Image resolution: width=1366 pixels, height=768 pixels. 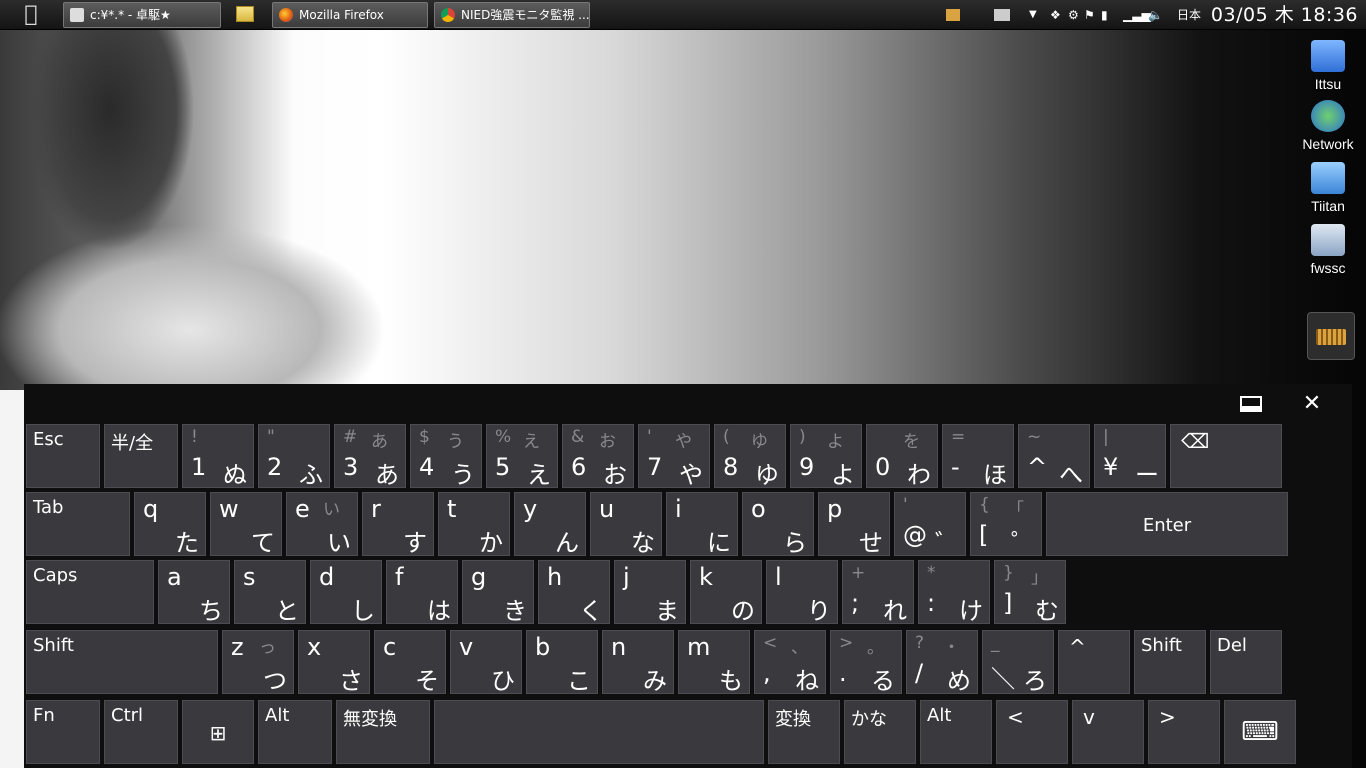 What do you see at coordinates (978, 456) in the screenshot?
I see `char-key: = - ほ` at bounding box center [978, 456].